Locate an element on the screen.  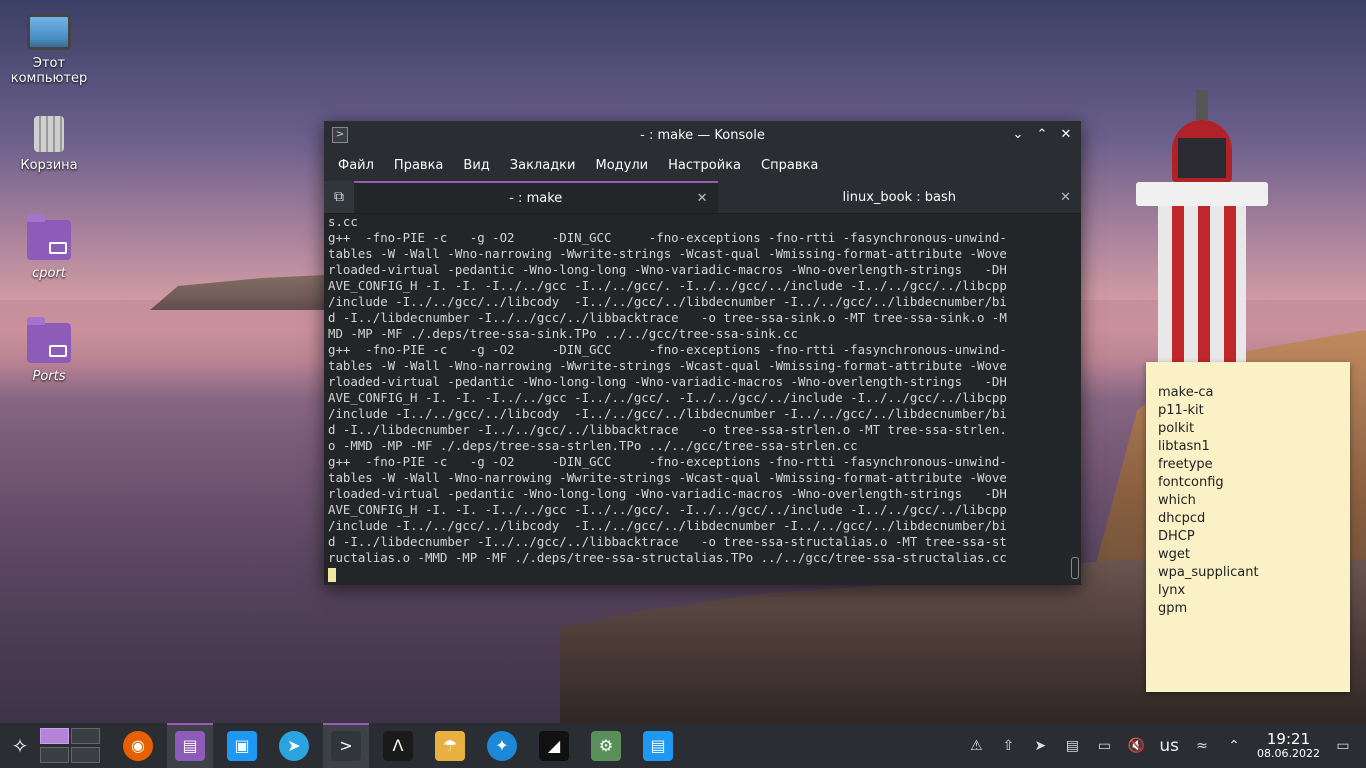
updates-icon: ⇧ is located at coordinates (1008, 746).